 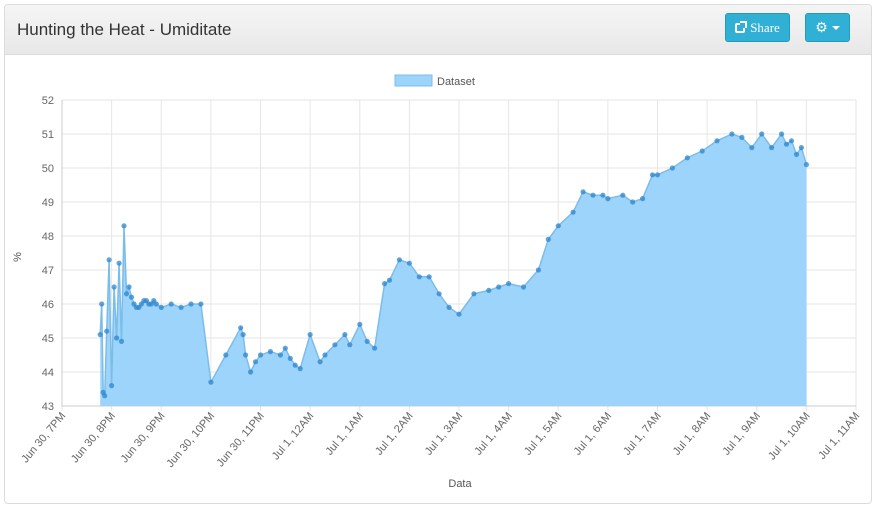 What do you see at coordinates (741, 26) in the screenshot?
I see `share-icon` at bounding box center [741, 26].